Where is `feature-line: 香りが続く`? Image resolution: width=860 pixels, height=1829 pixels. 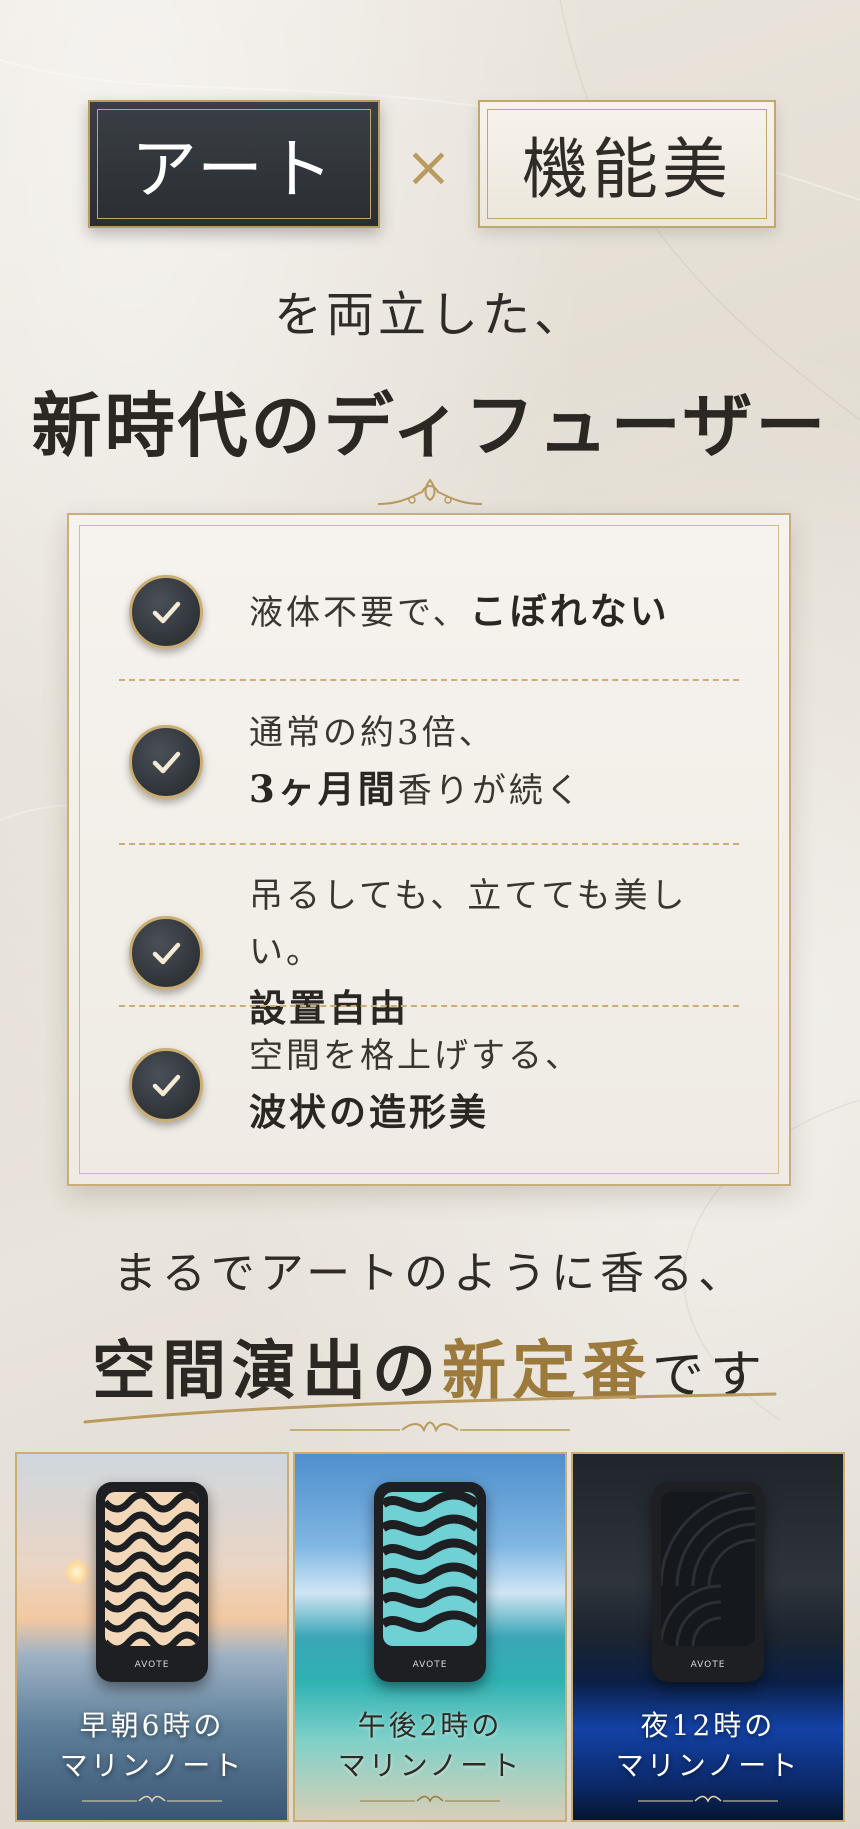 feature-line: 香りが続く is located at coordinates (490, 791).